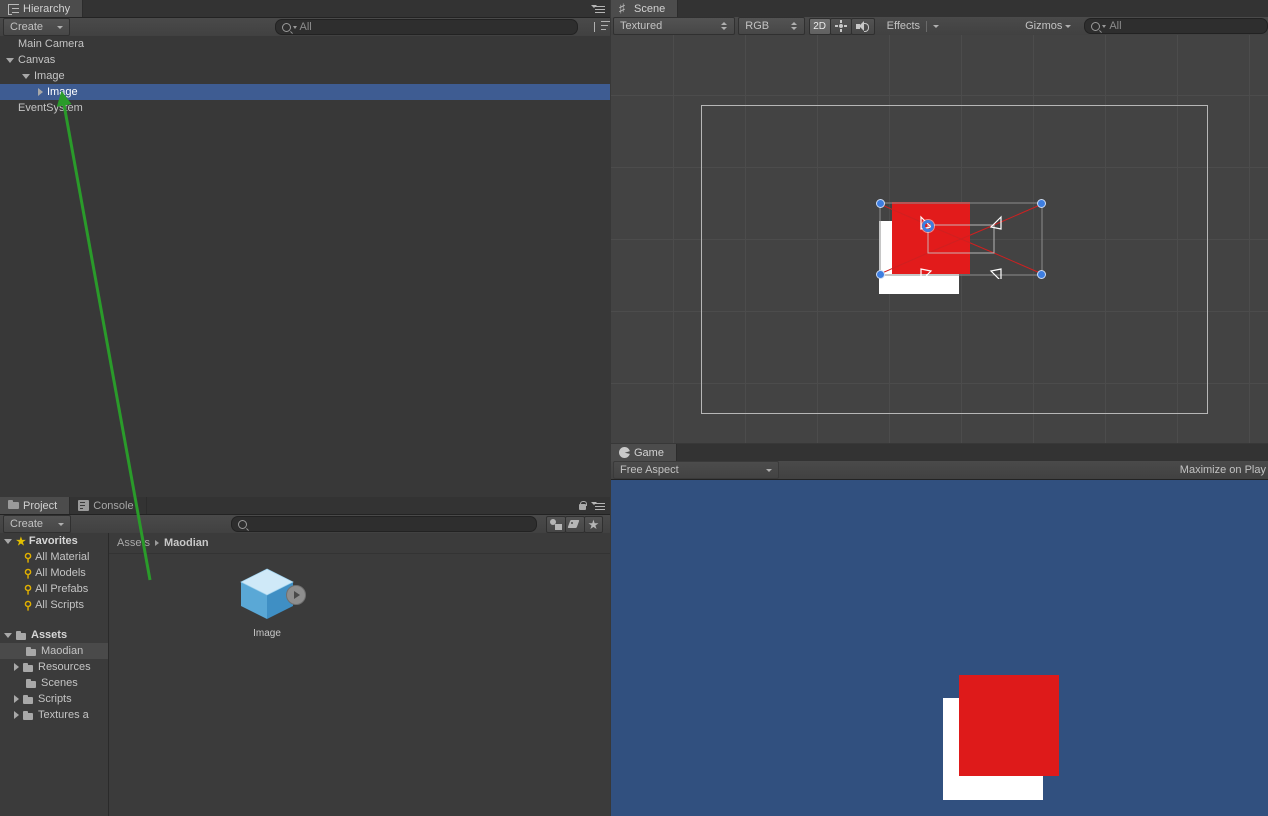 The height and width of the screenshot is (816, 1268). What do you see at coordinates (305, 60) in the screenshot?
I see `hierarchy-item-canvas-1: Canvas` at bounding box center [305, 60].